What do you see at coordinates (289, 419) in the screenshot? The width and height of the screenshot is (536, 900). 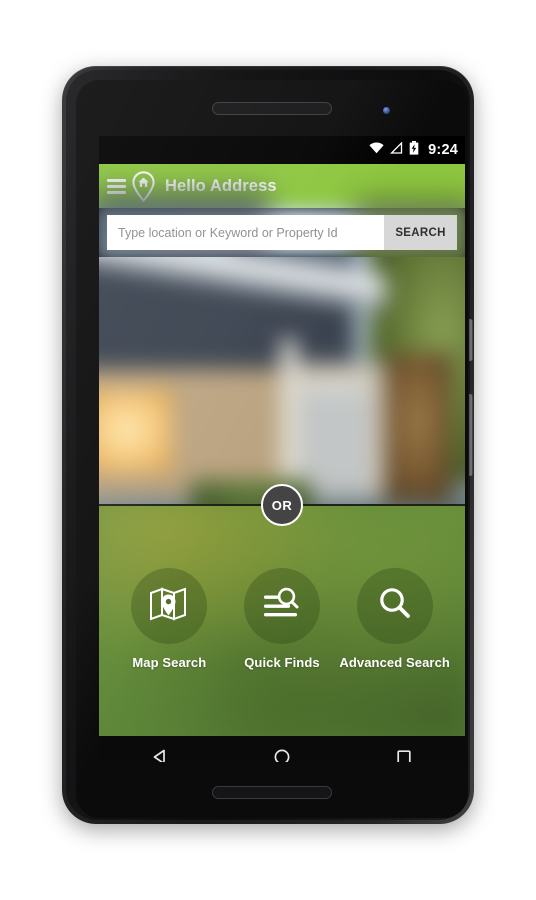 I see `hero-pillar` at bounding box center [289, 419].